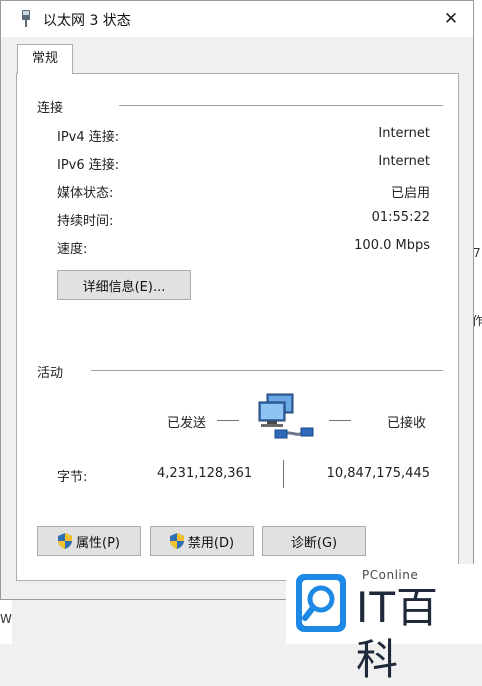  Describe the element at coordinates (205, 473) in the screenshot. I see `bytes-sent-value: 4,231,128,361` at that location.